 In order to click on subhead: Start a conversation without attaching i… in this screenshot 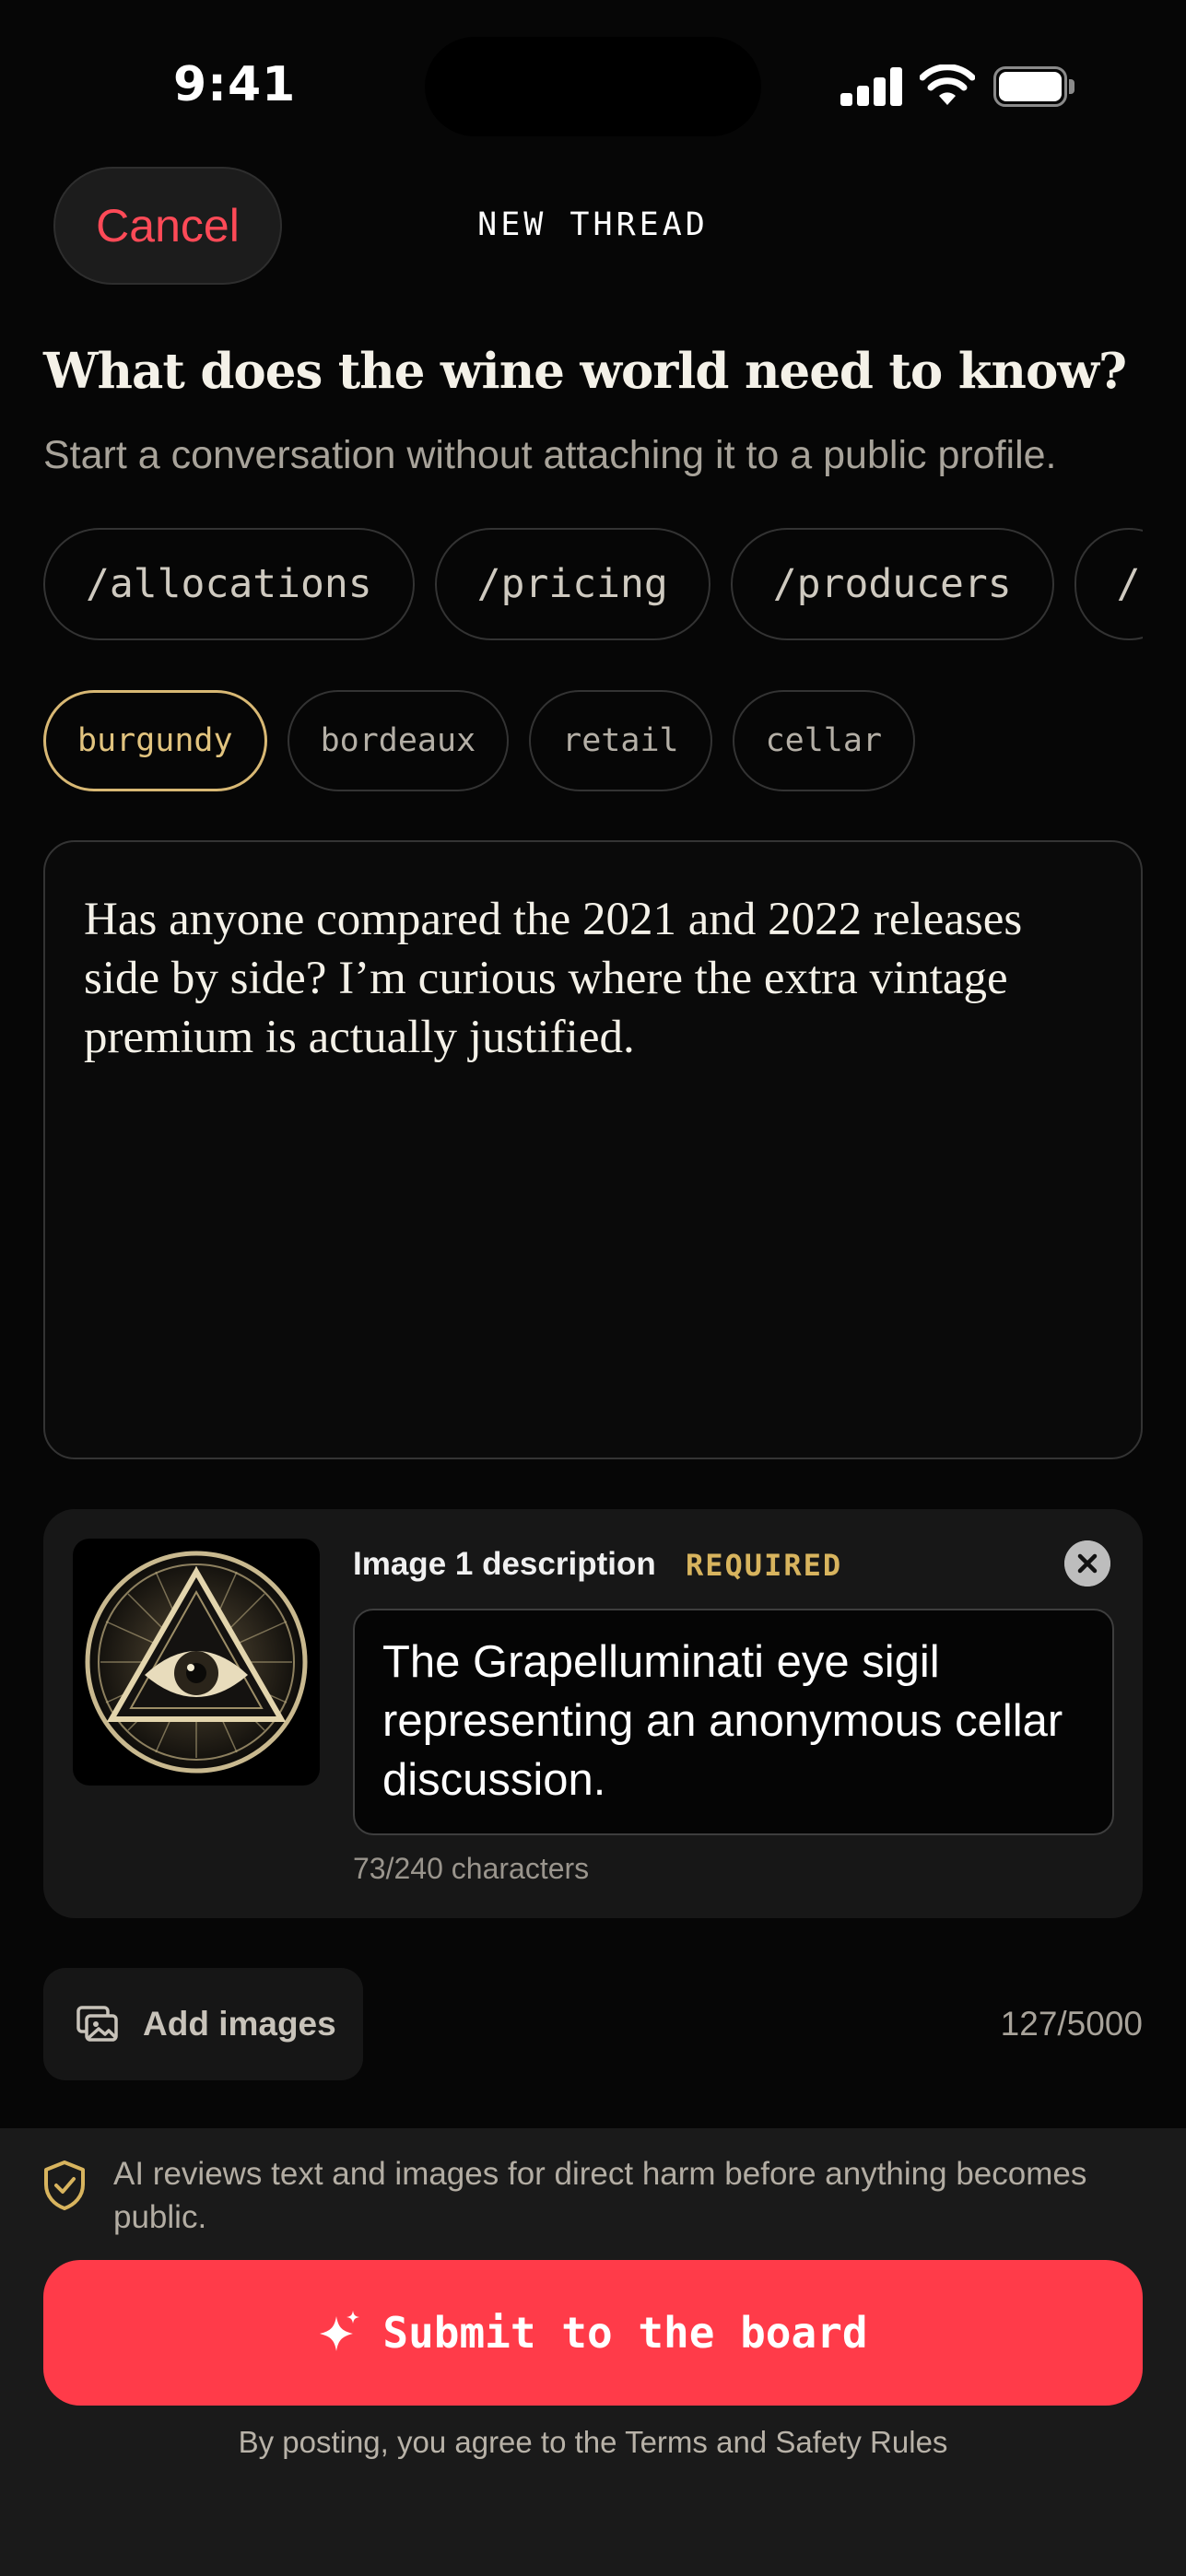, I will do `click(550, 455)`.